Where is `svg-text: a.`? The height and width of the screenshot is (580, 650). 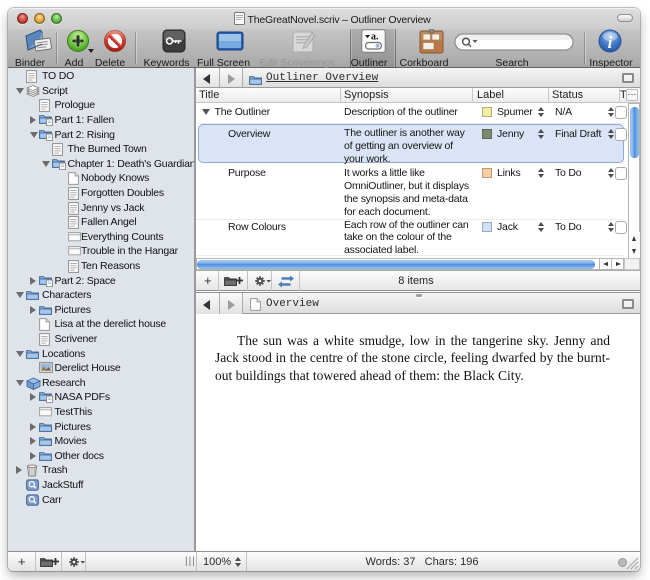
svg-text: a. is located at coordinates (375, 37).